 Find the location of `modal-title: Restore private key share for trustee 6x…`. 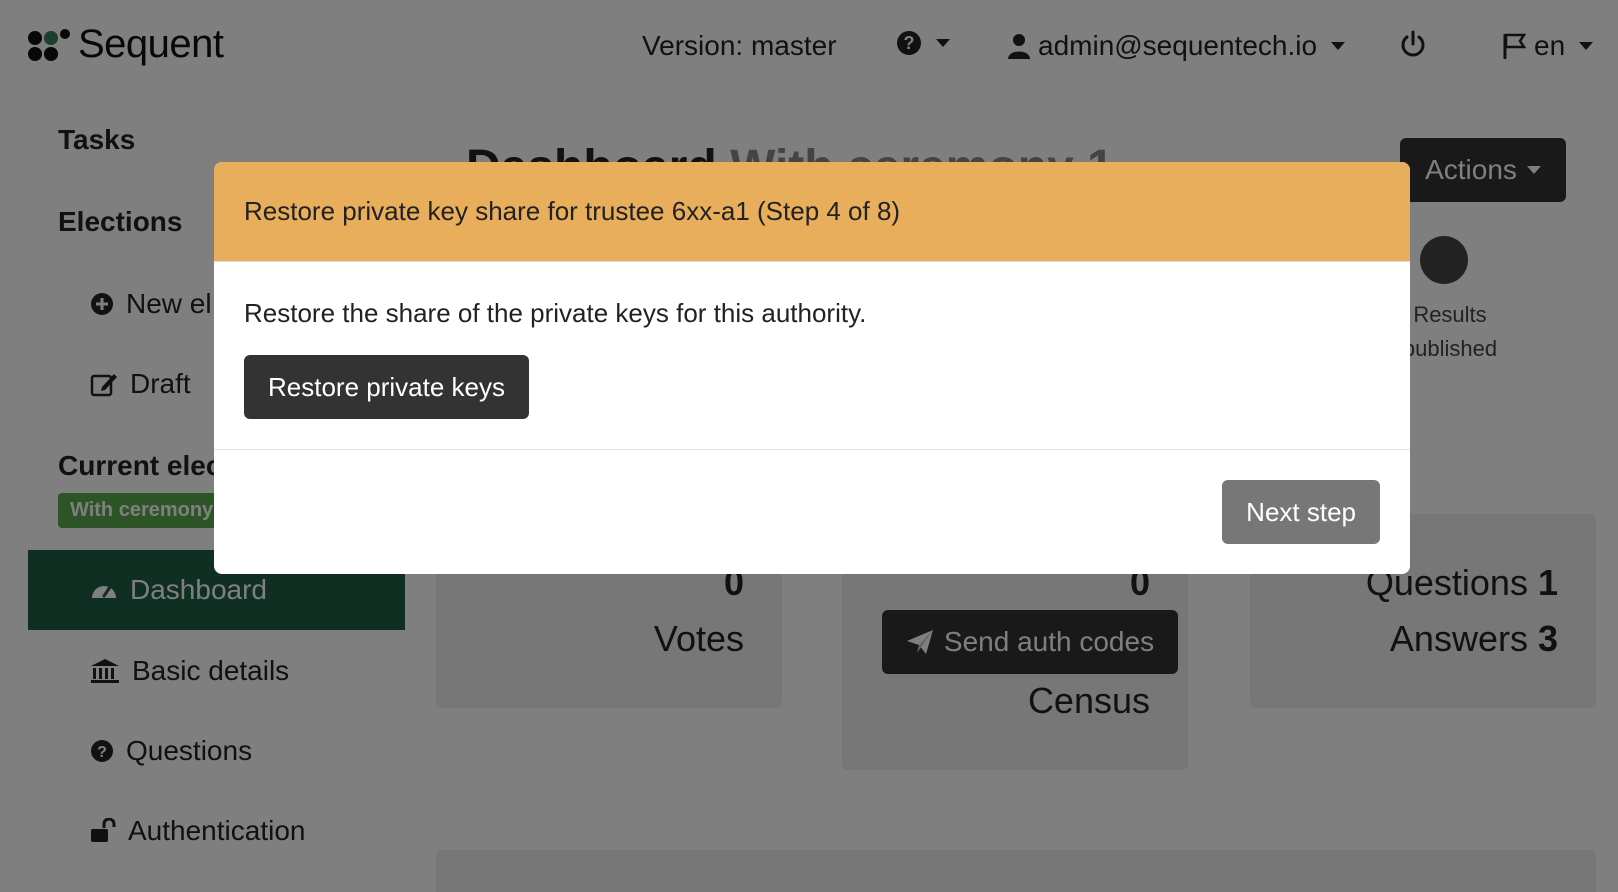

modal-title: Restore private key share for trustee 6x… is located at coordinates (572, 211).